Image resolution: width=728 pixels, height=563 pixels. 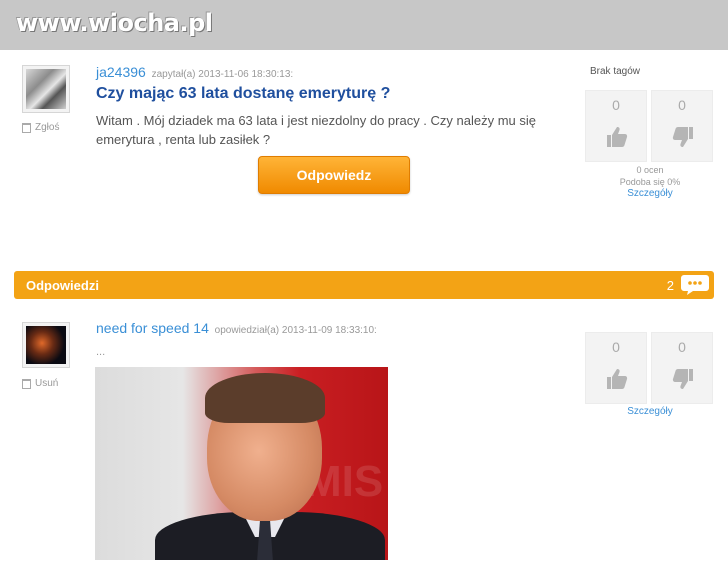 I want to click on liked-percent: Podoba się 0%, so click(x=650, y=182).